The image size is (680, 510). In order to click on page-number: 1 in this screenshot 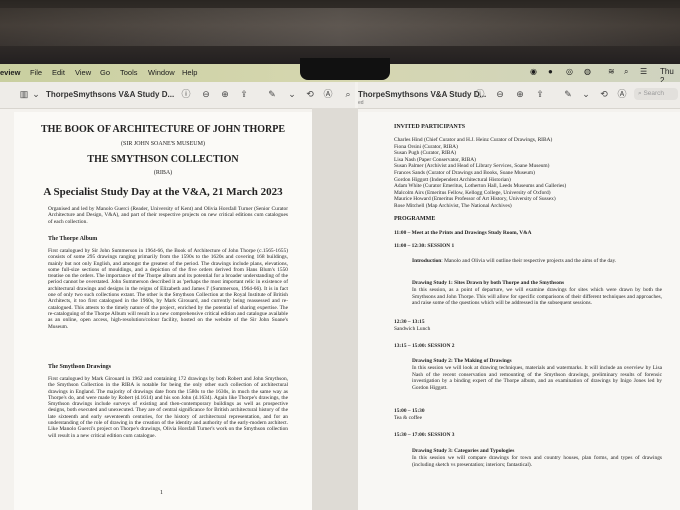, I will do `click(161, 493)`.